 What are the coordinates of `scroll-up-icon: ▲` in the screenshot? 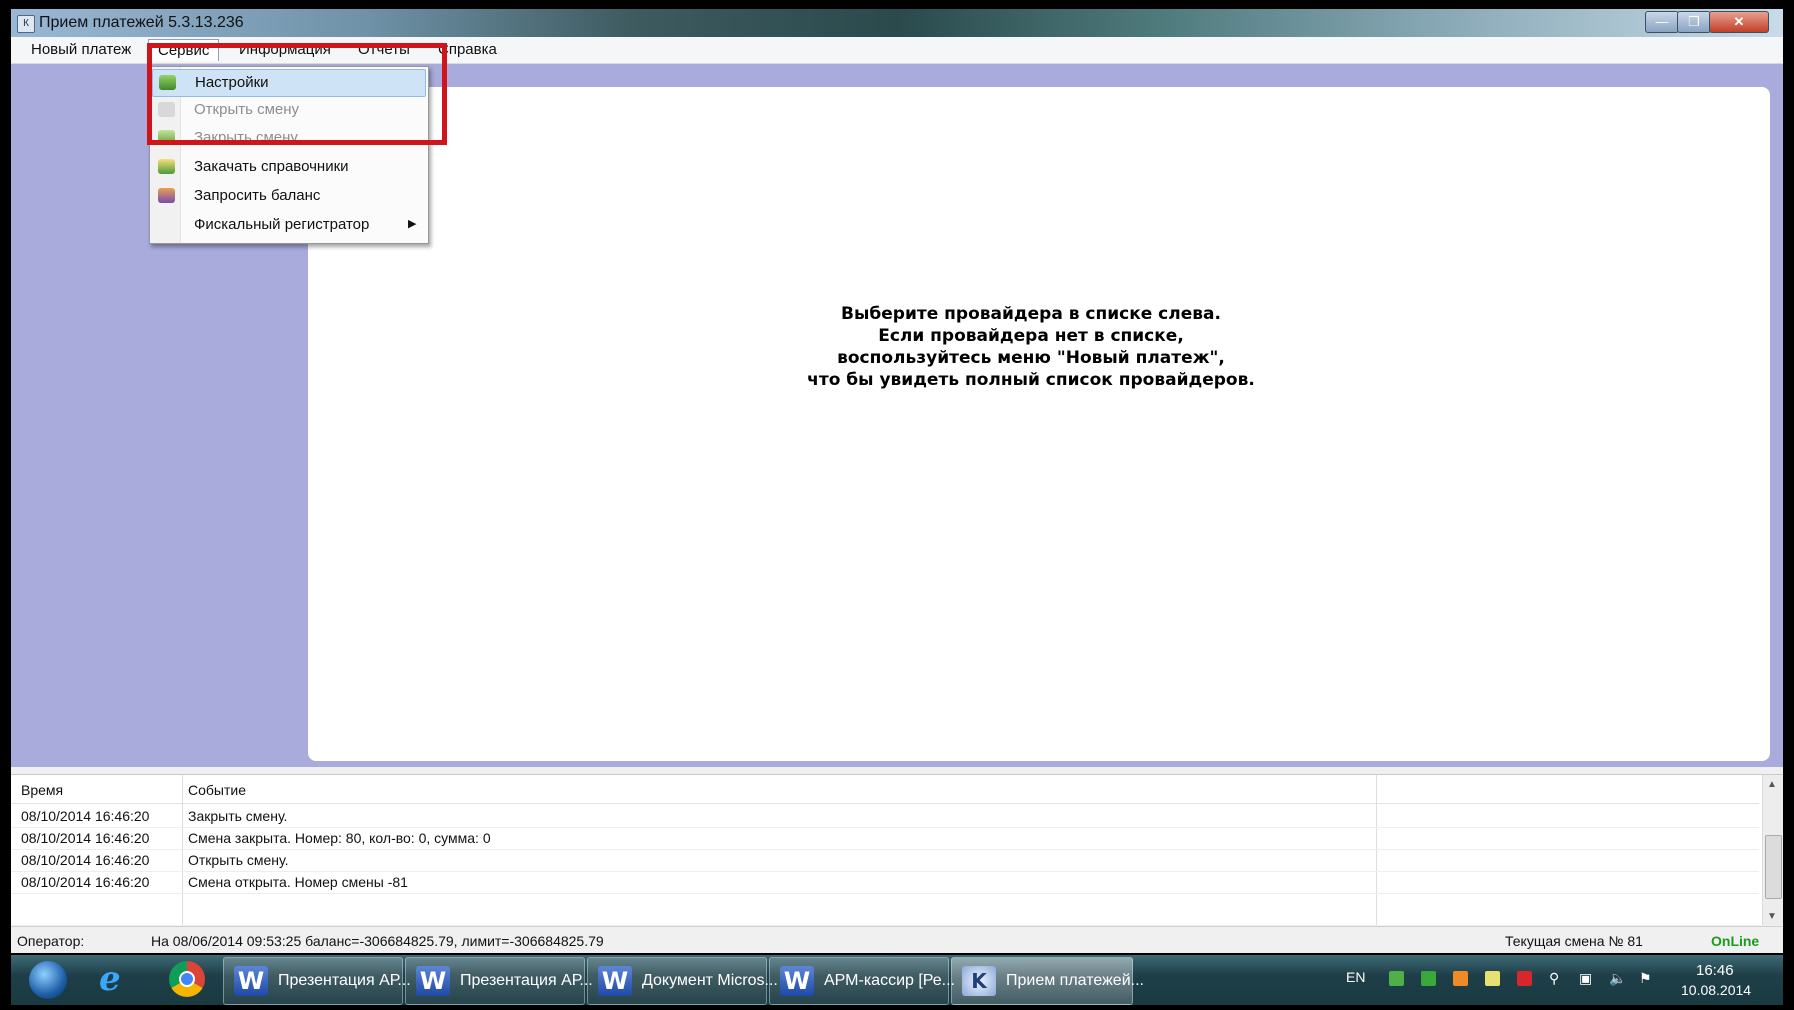 It's located at (1772, 784).